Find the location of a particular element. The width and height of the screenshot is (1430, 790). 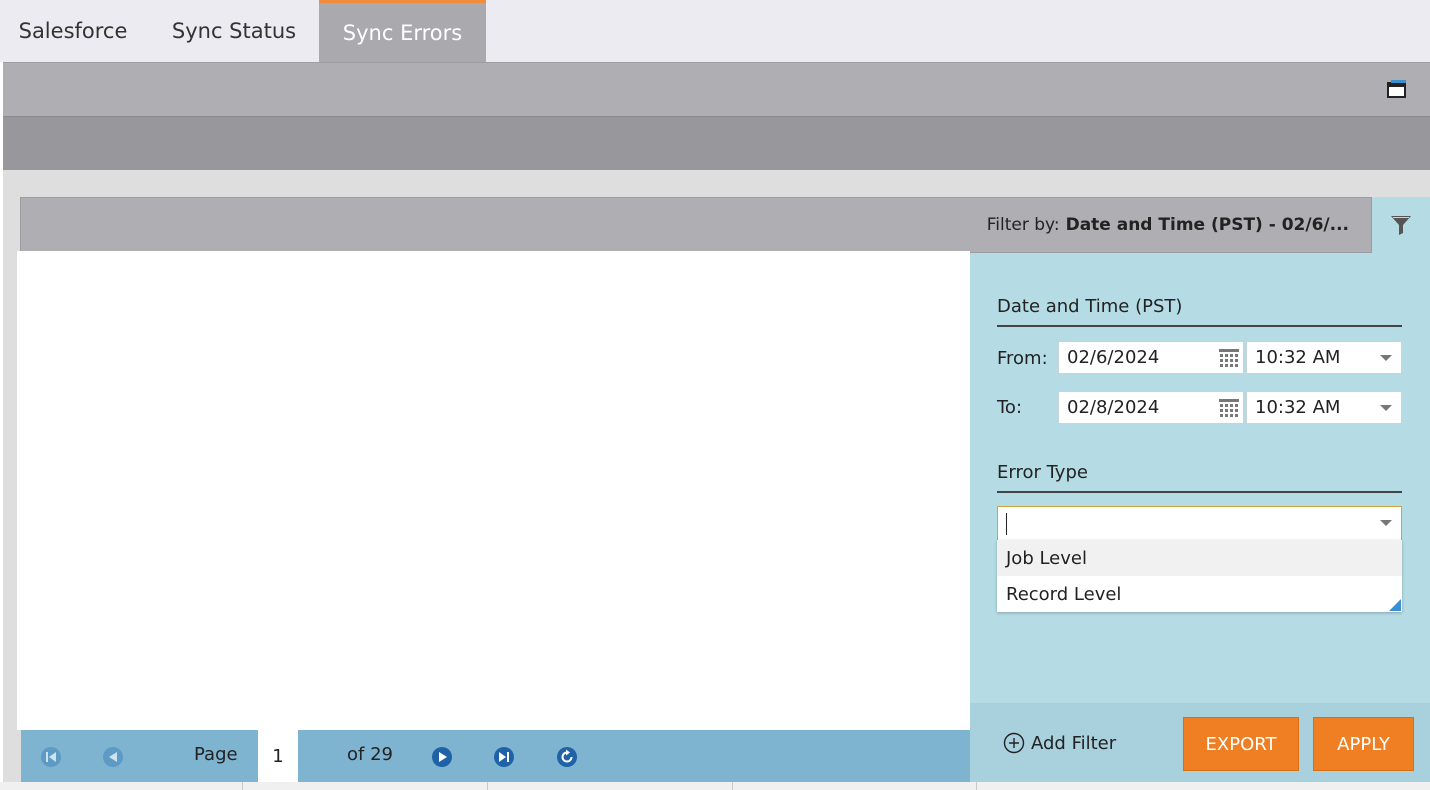

from-time-select: 10:32 AM is located at coordinates (1324, 357).